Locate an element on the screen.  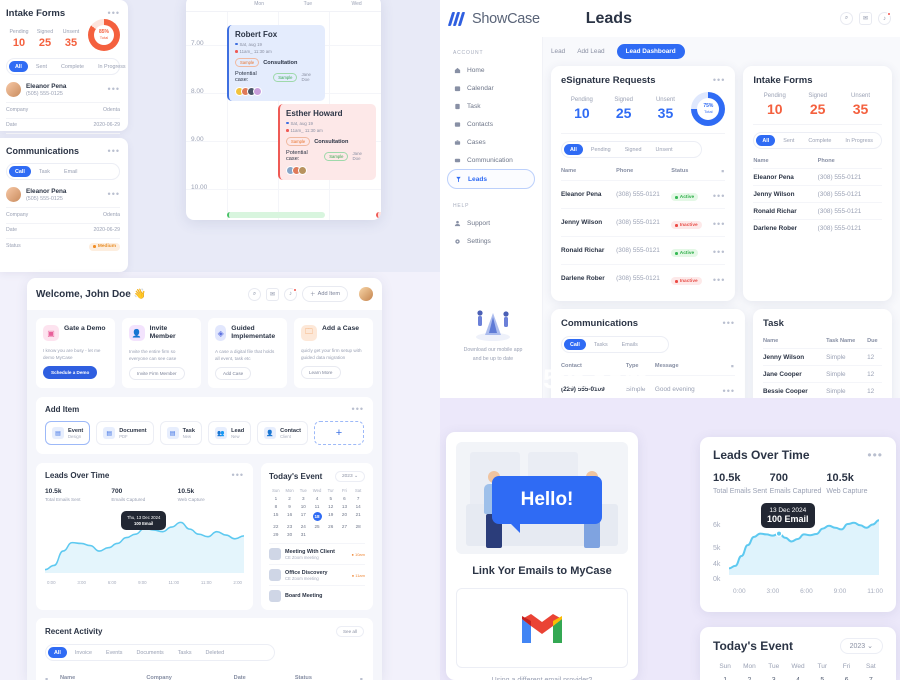
sidebar-item-cases: Cases is located at coordinates (491, 142).